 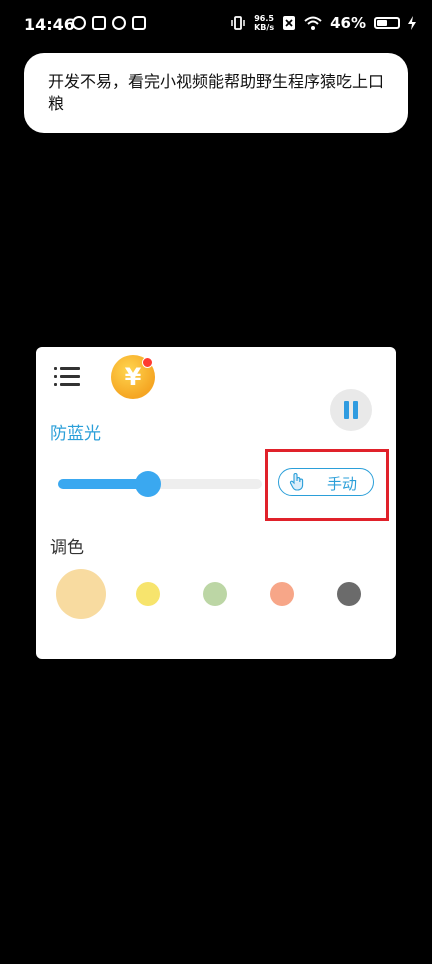 I want to click on pause-button, so click(x=351, y=410).